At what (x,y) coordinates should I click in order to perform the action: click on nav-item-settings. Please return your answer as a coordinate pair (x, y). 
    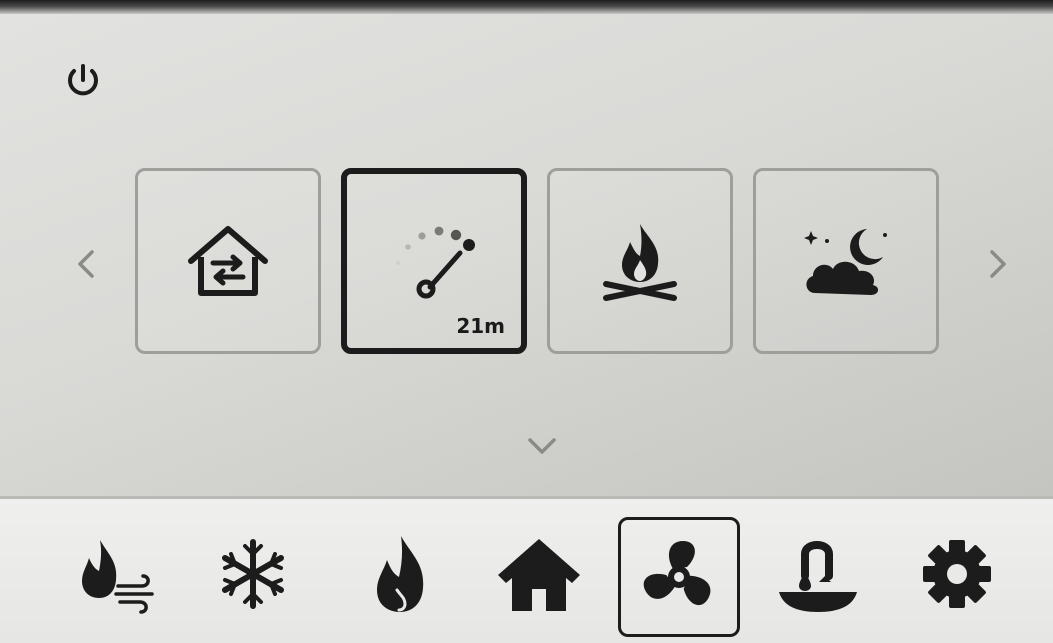
    Looking at the image, I should click on (957, 574).